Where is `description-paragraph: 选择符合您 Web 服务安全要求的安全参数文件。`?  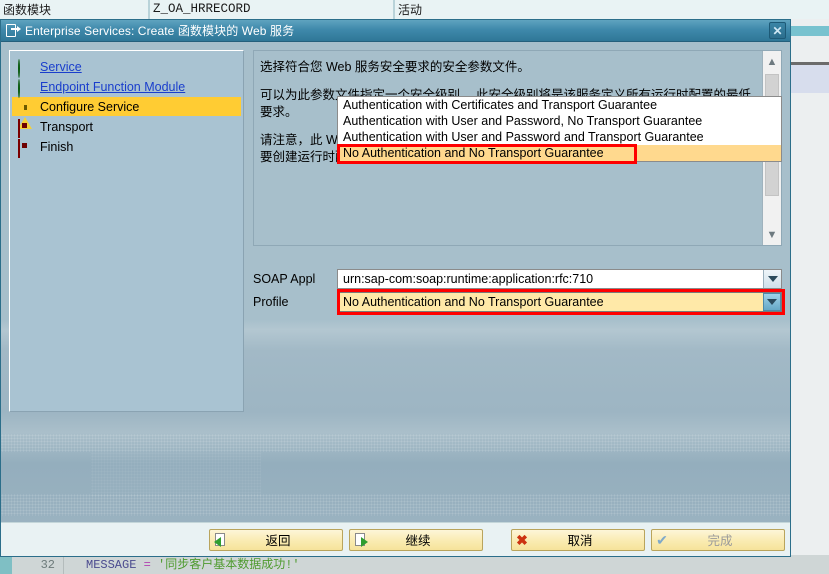 description-paragraph: 选择符合您 Web 服务安全要求的安全参数文件。 is located at coordinates (395, 67).